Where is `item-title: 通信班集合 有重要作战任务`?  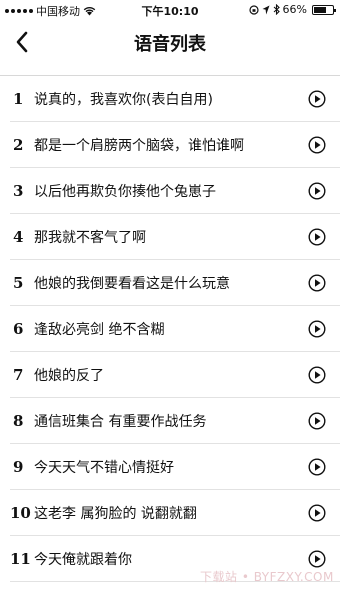
item-title: 通信班集合 有重要作战任务 is located at coordinates (120, 422).